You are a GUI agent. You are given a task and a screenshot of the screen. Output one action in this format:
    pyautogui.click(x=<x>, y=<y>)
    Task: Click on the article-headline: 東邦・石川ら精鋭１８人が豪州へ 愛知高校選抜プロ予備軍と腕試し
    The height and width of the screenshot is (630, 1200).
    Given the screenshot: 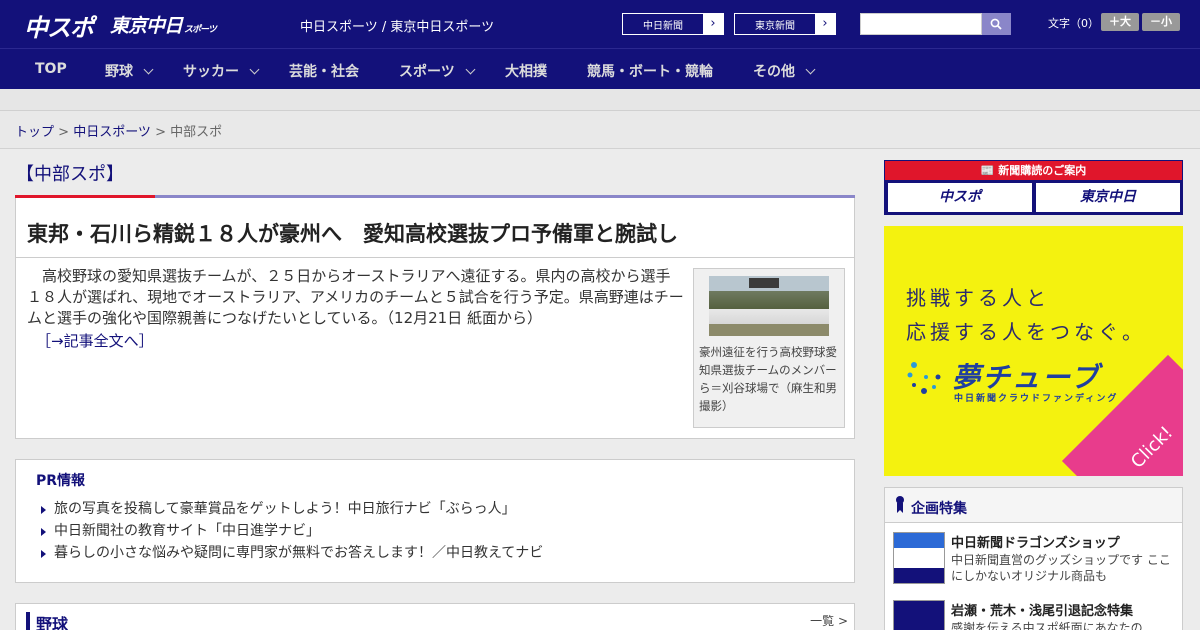 What is the action you would take?
    pyautogui.click(x=352, y=233)
    